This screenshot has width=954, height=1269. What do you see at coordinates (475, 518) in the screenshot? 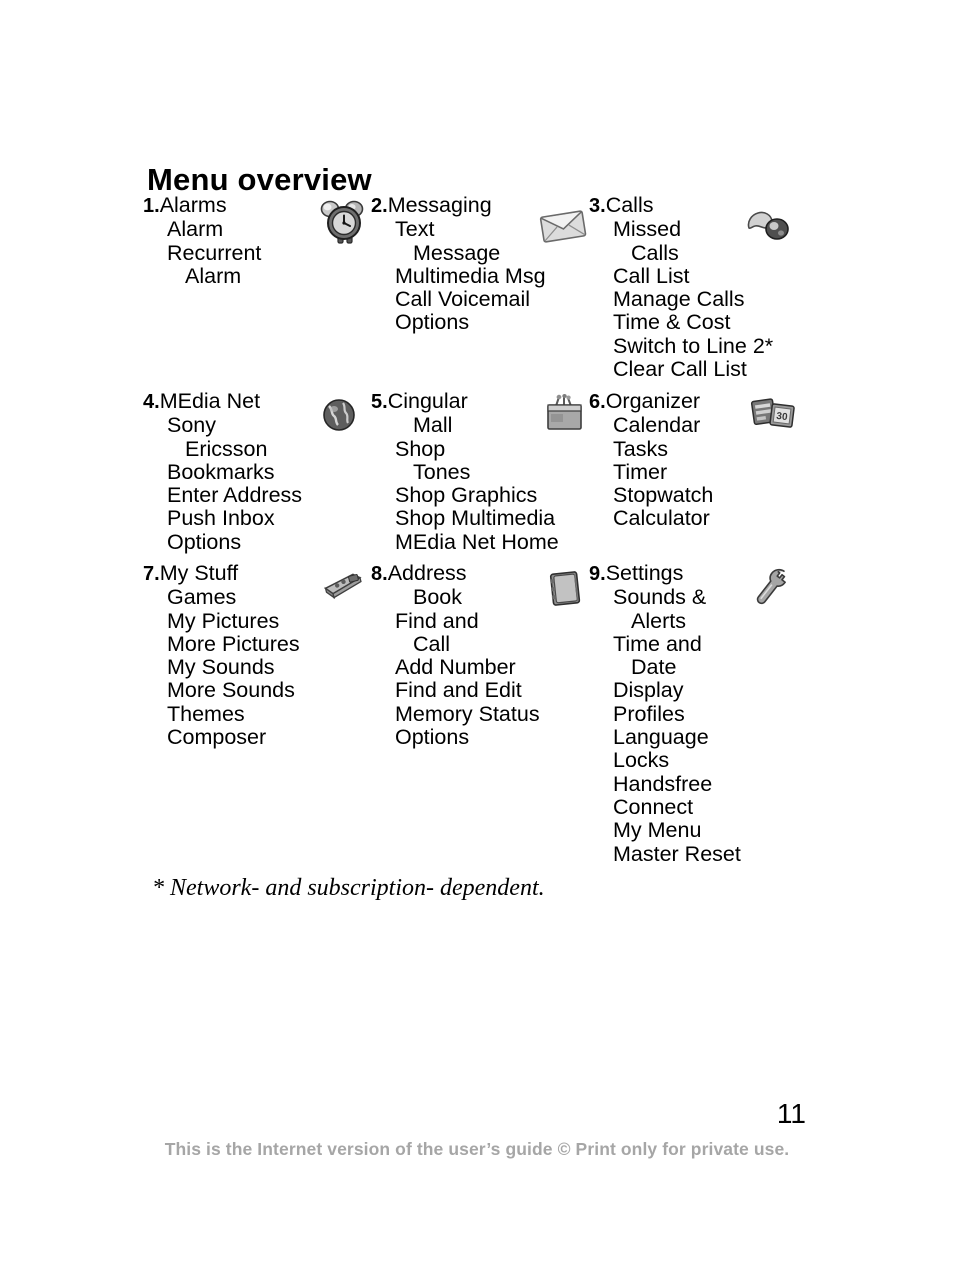
I see `menu-item: Shop Multimedia` at bounding box center [475, 518].